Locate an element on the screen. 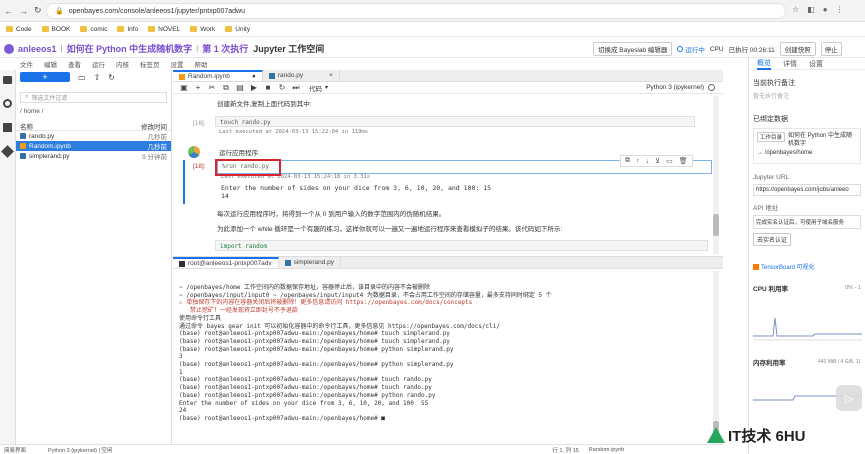  tensorboard-link: TensorBoard 可视化 is located at coordinates (788, 266).